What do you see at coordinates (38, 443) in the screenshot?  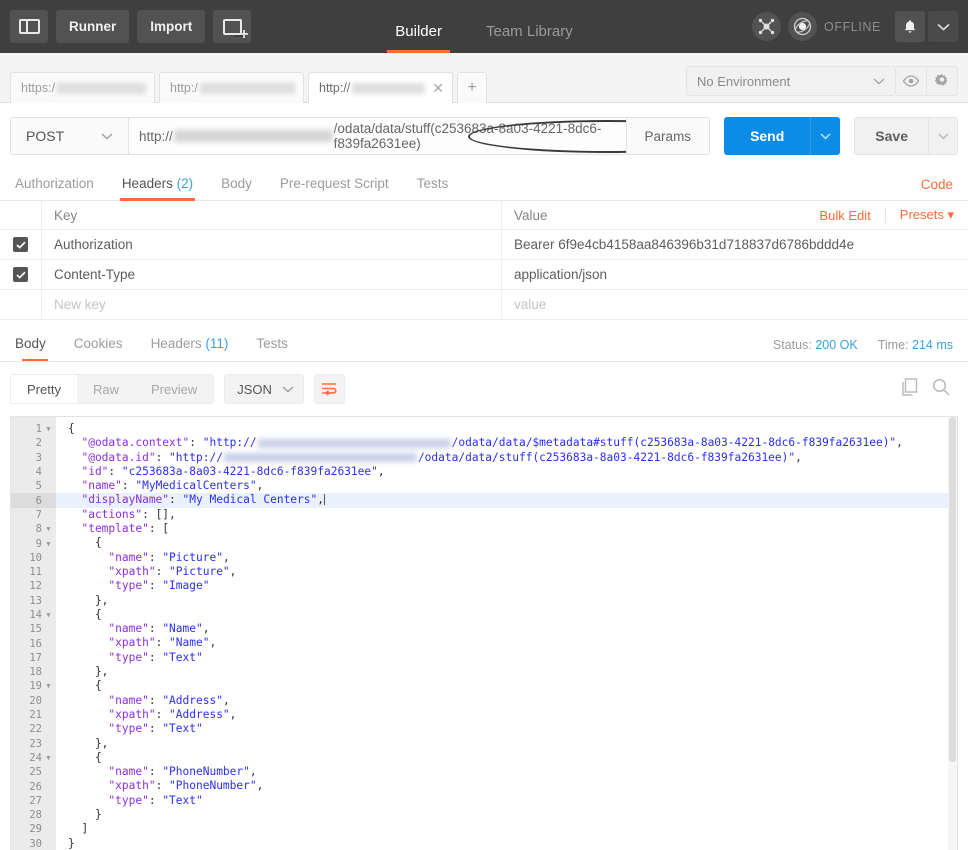 I see `line-number: 2` at bounding box center [38, 443].